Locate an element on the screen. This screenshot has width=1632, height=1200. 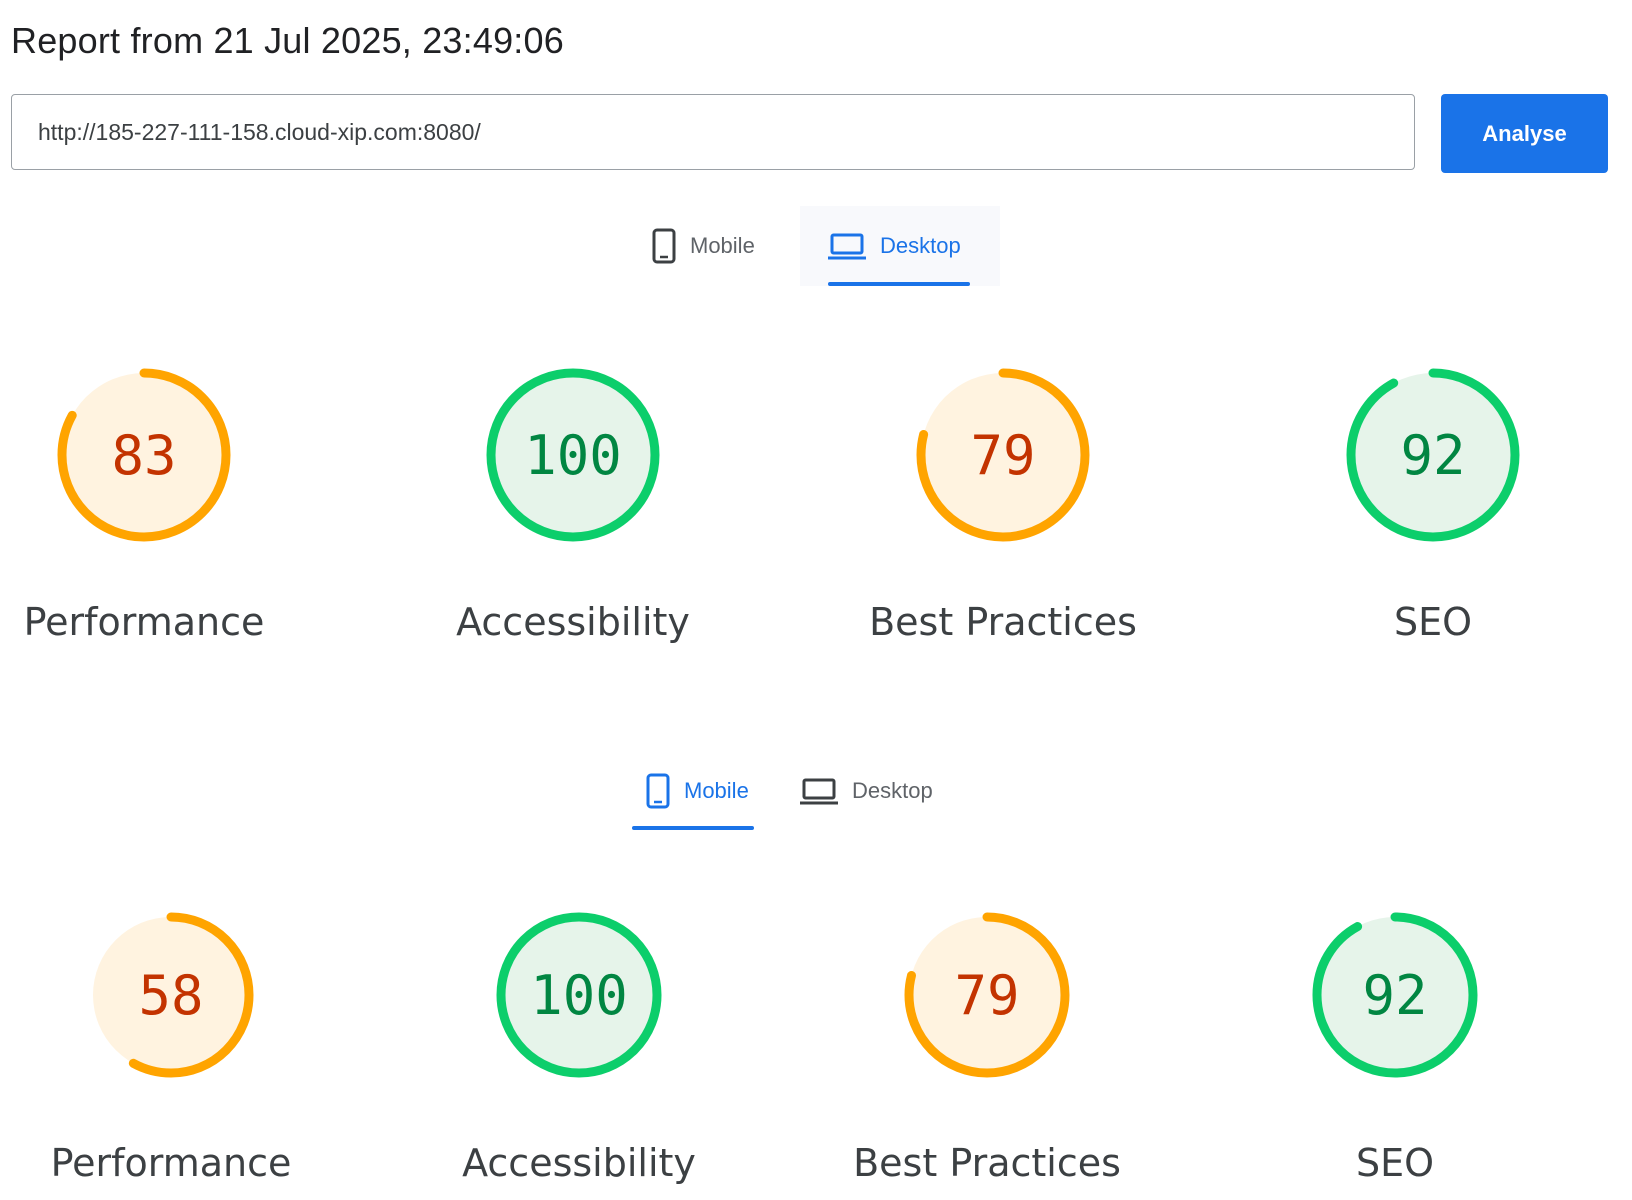
score-value: 83 is located at coordinates (143, 455).